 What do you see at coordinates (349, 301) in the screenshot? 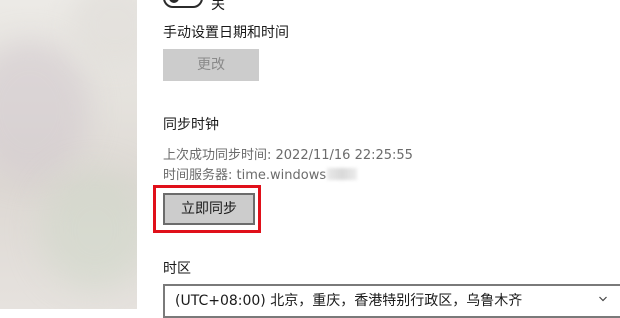
I see `timezone-selected-value: (UTC+08:00) 北京，重庆，香港特别行政区，乌鲁木齐` at bounding box center [349, 301].